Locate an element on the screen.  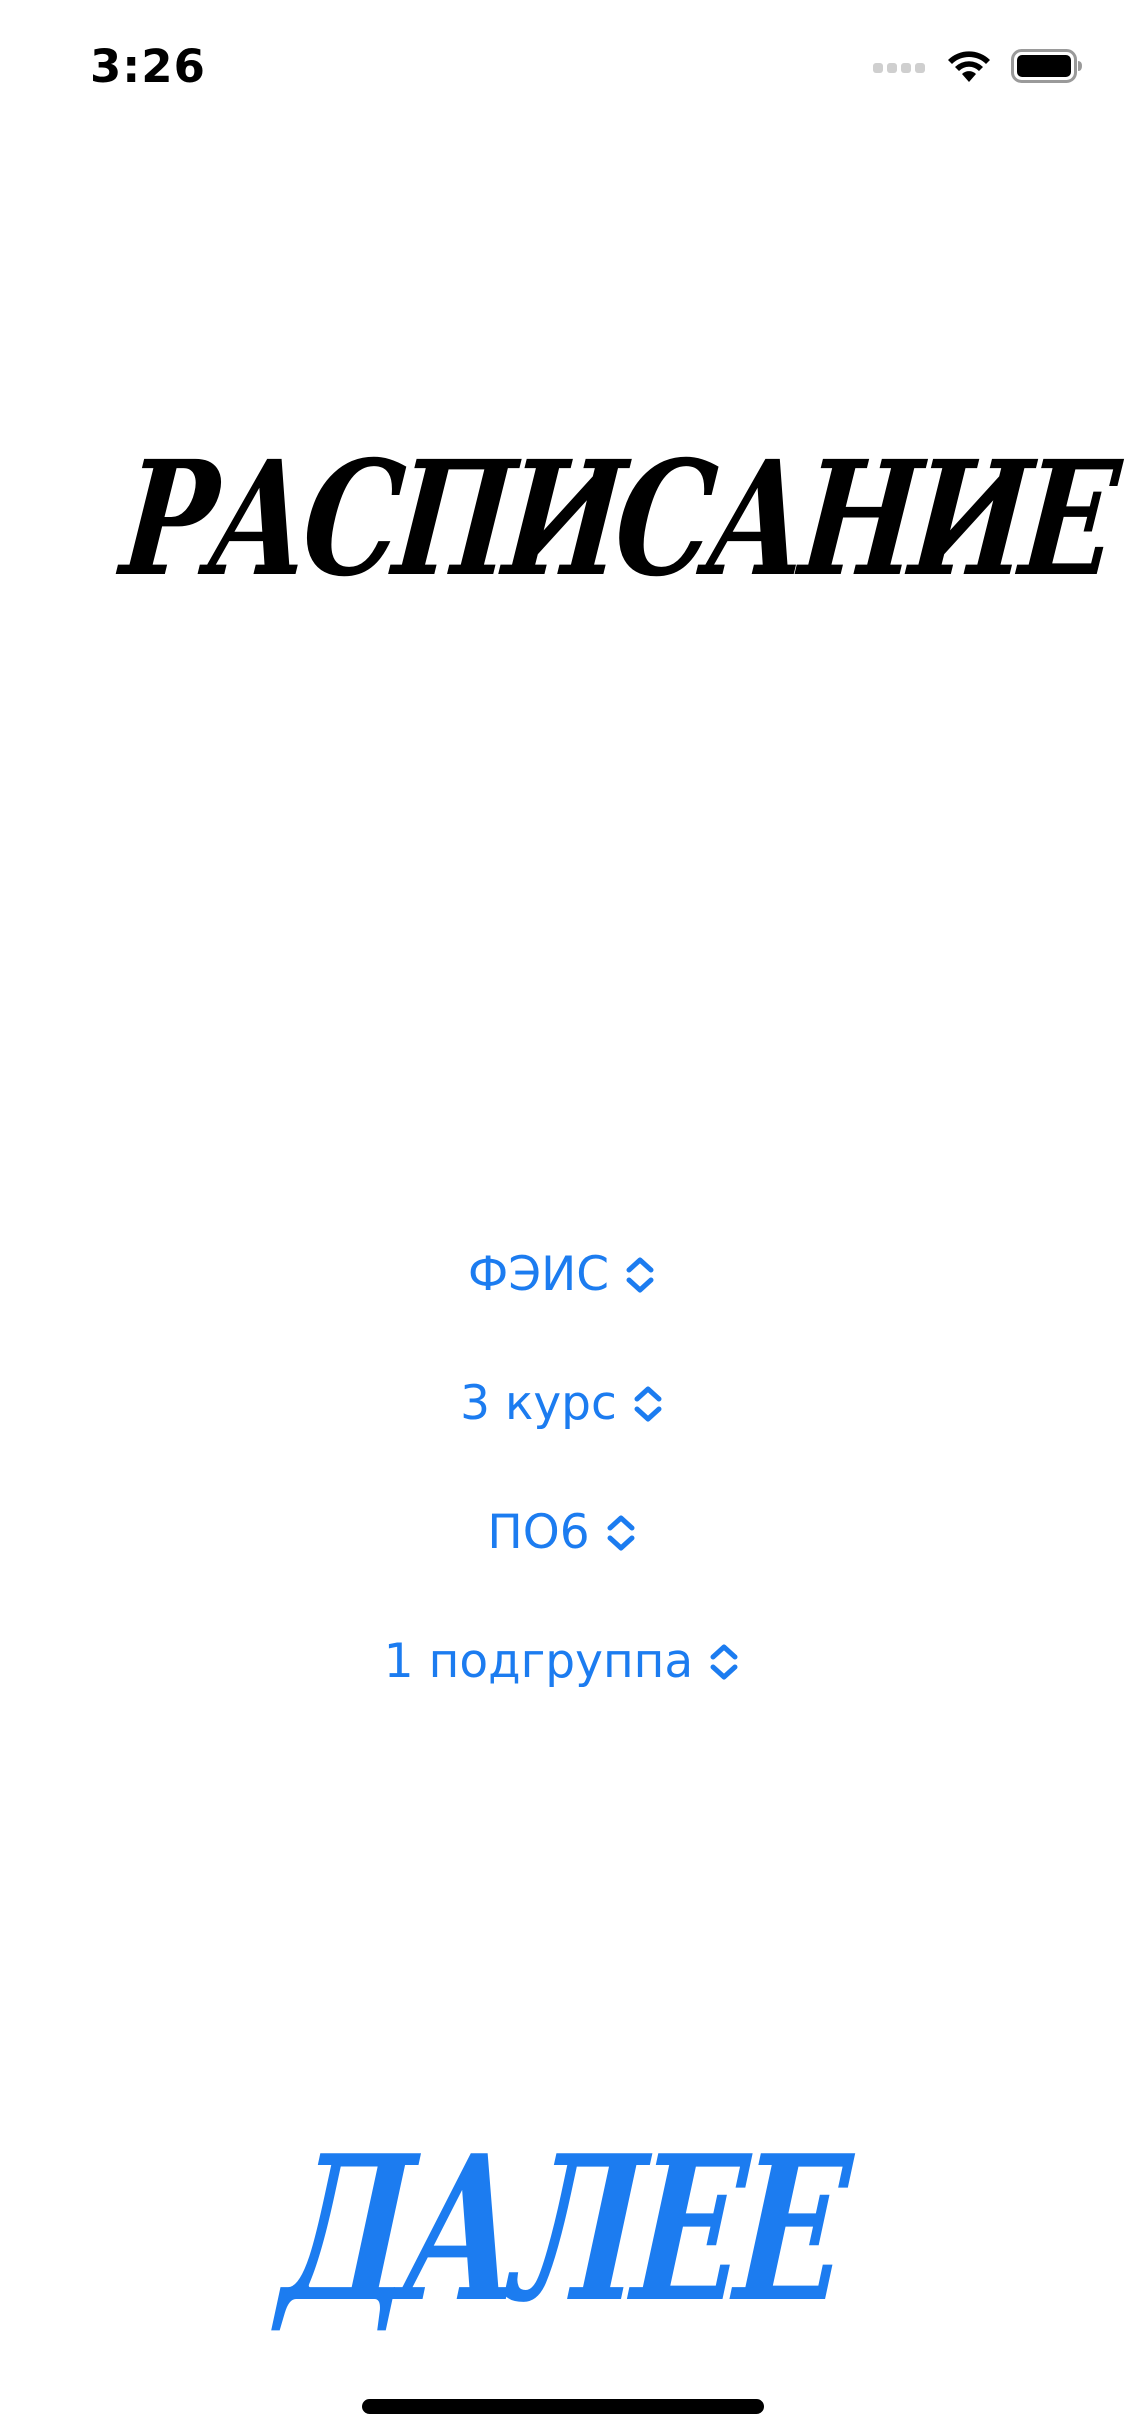
subgroup-picker-label: 1 подгруппа is located at coordinates (538, 1661).